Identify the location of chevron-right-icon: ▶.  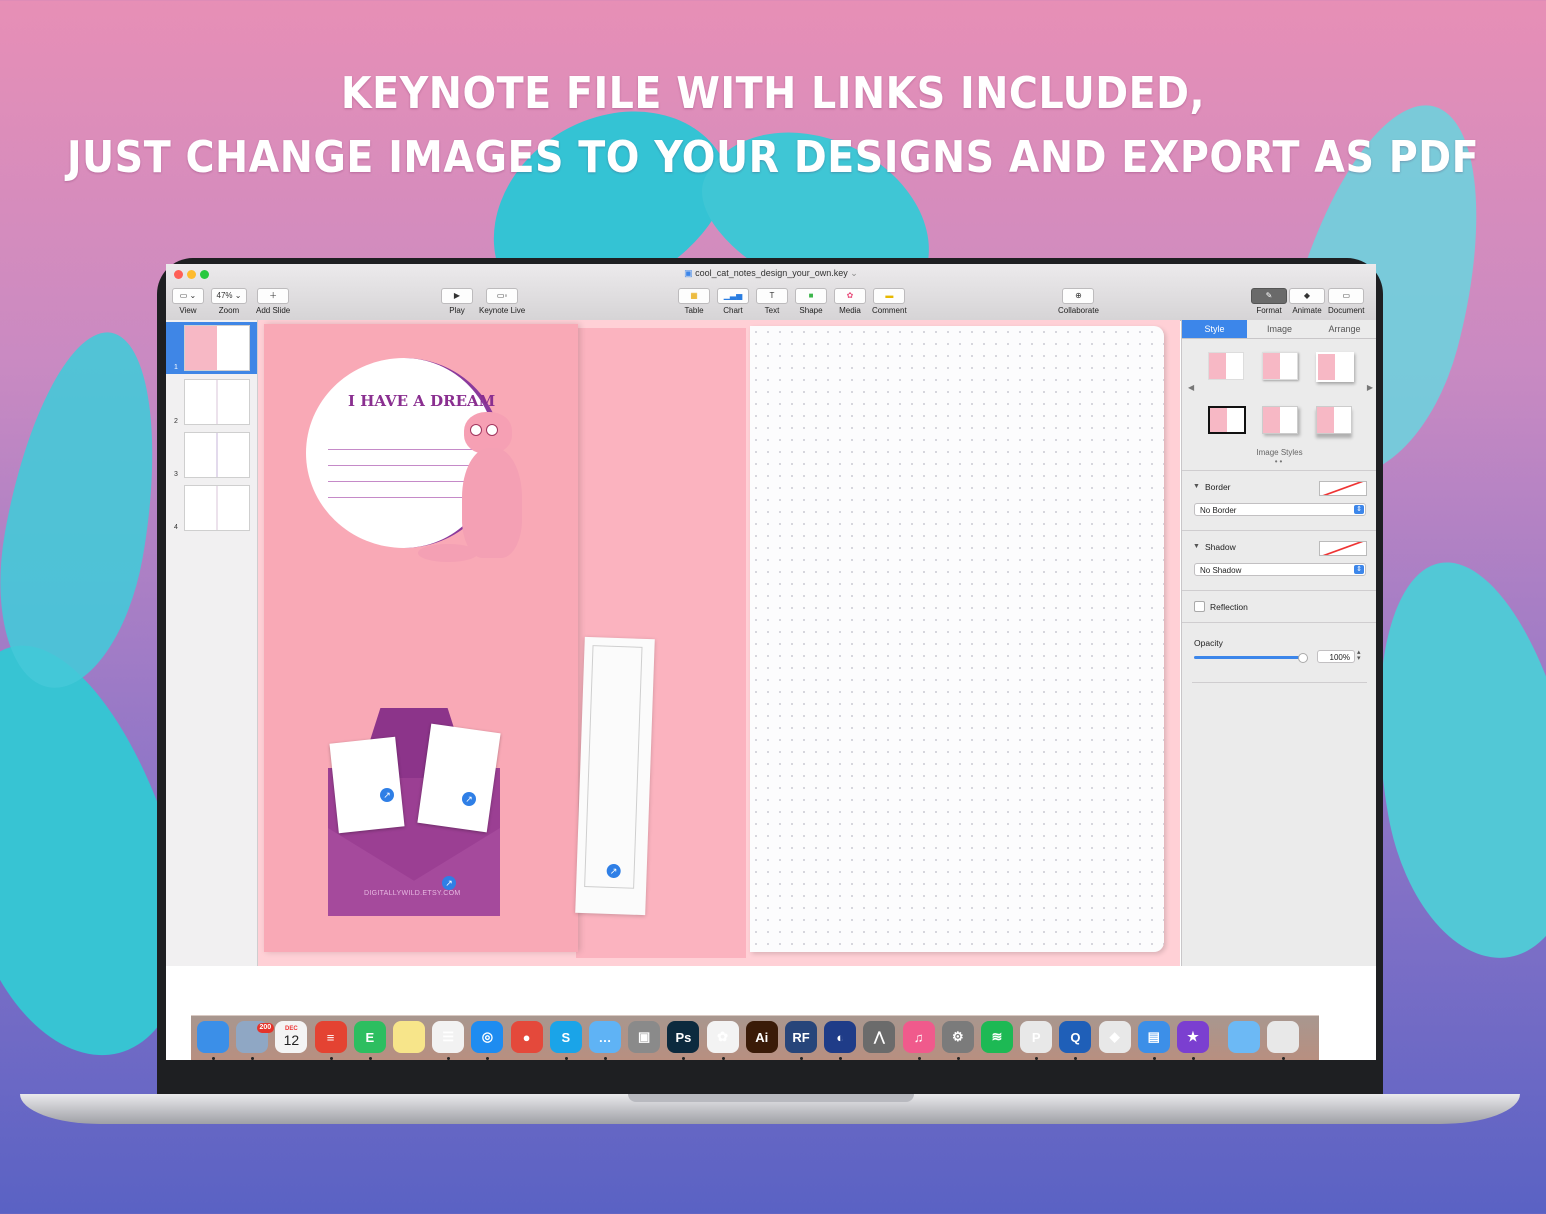
(1370, 387).